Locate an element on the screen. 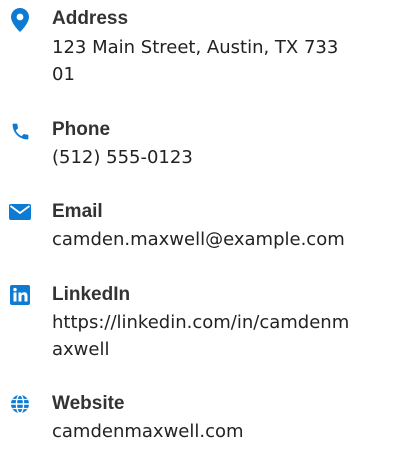 This screenshot has height=449, width=401. contact-value-address: 123 Main Street, Austin, TX 73301 is located at coordinates (195, 61).